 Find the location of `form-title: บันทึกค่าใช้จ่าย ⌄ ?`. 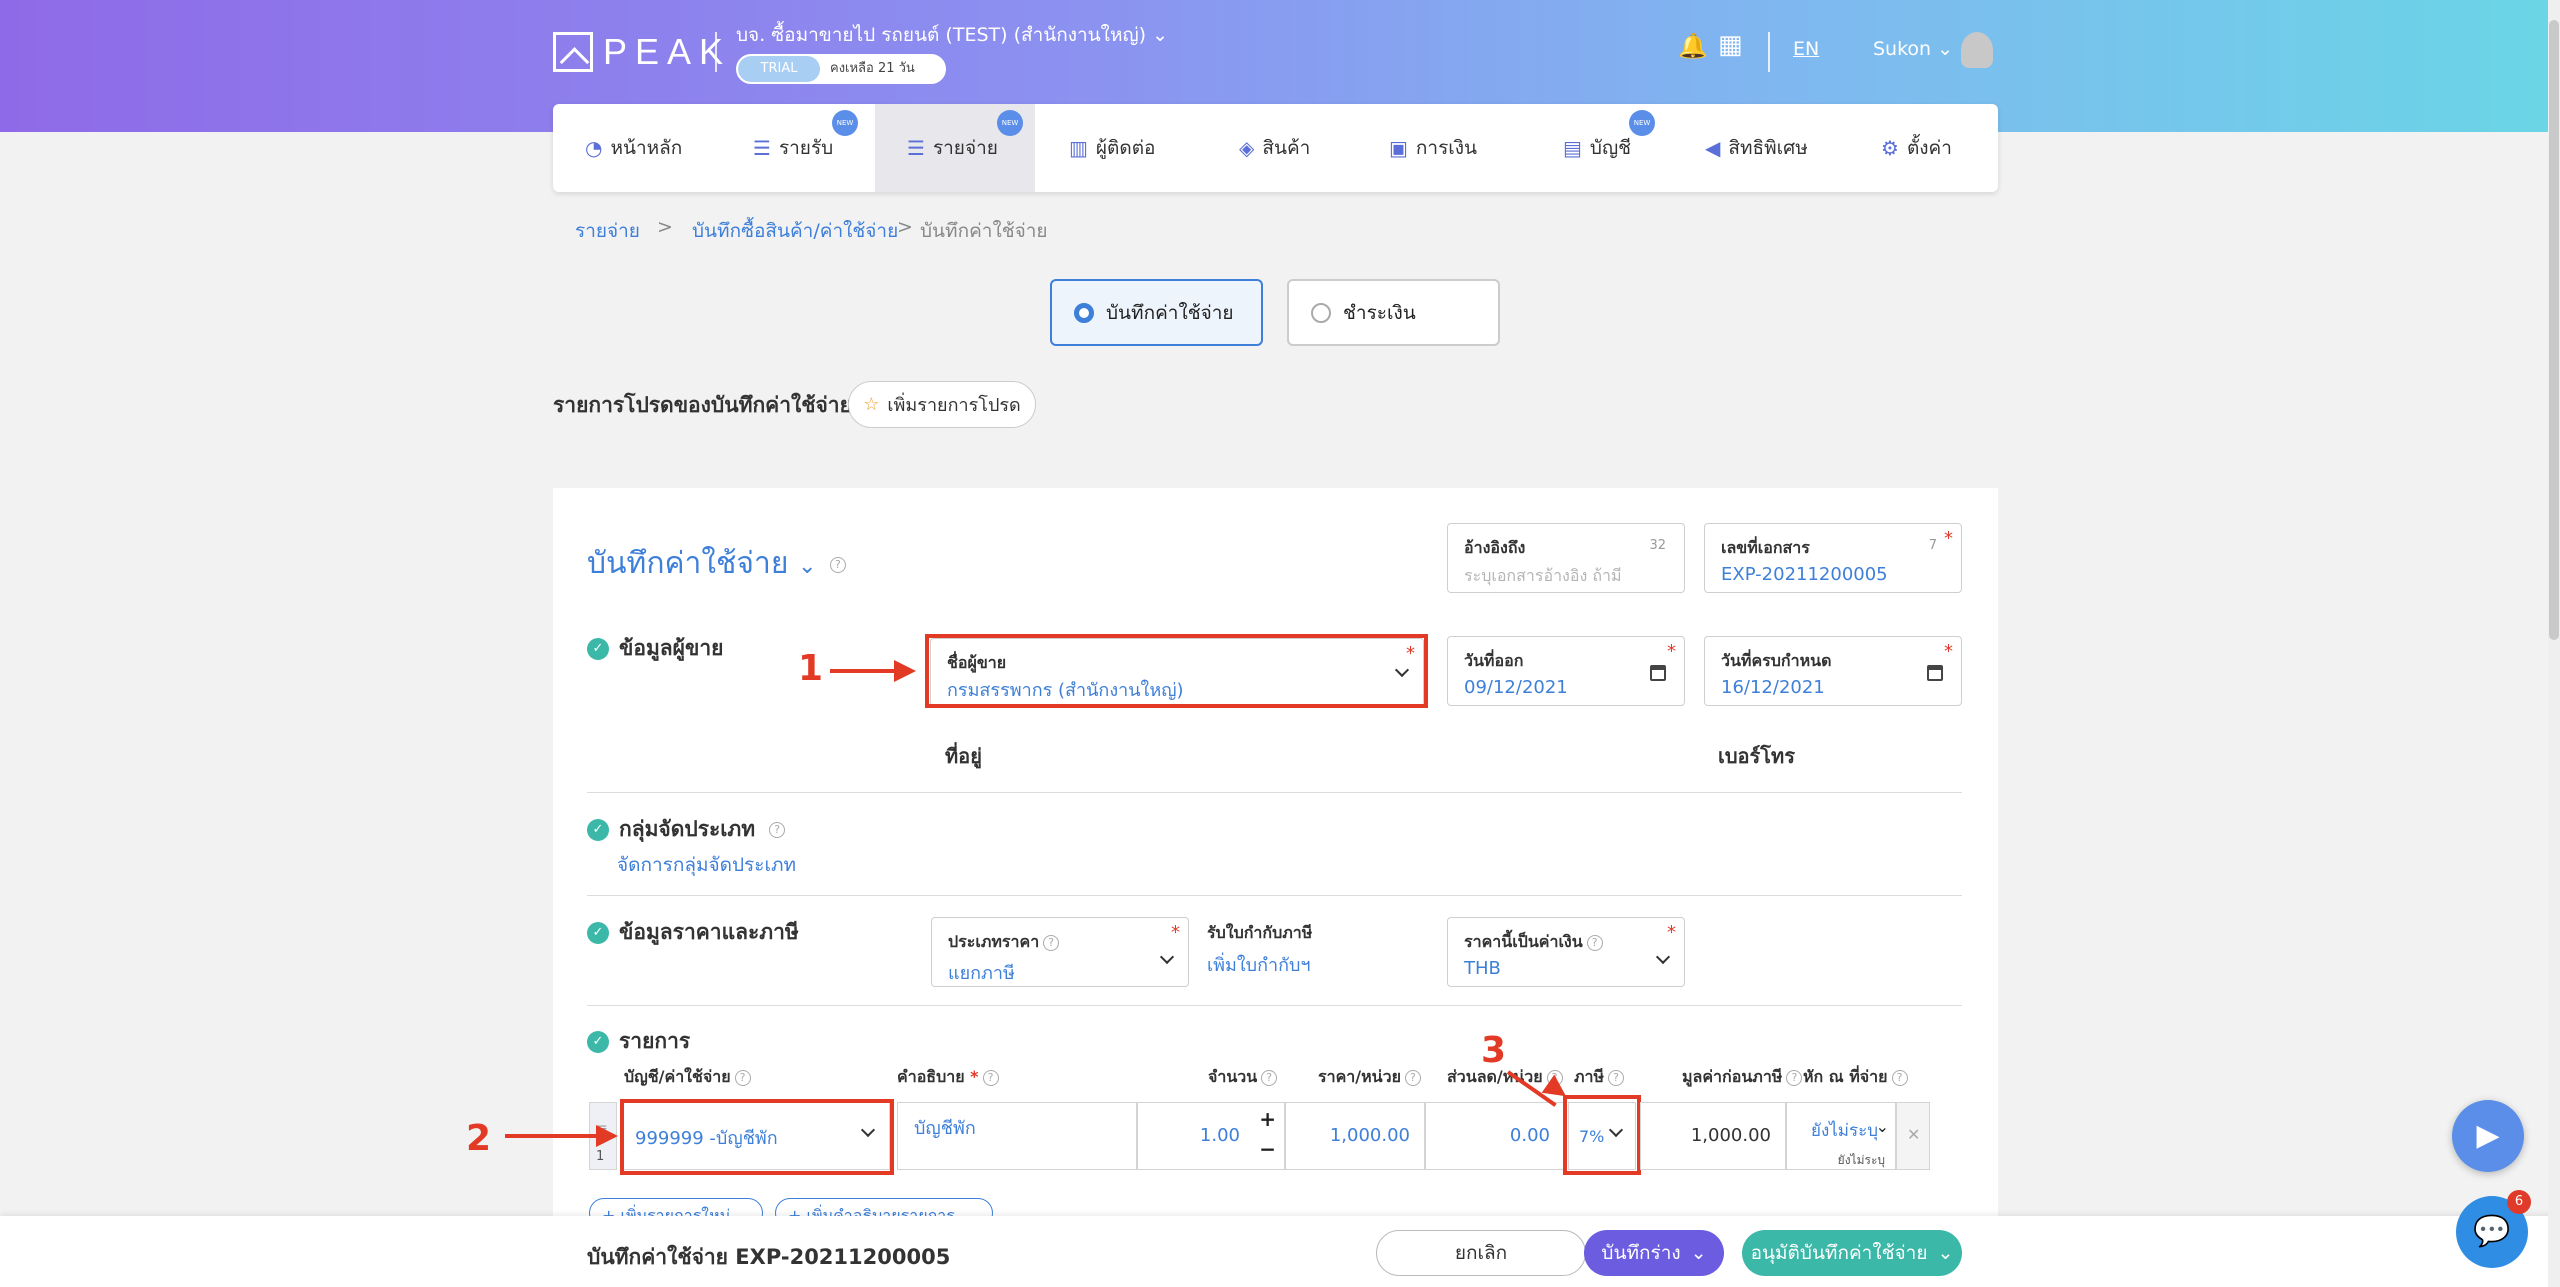

form-title: บันทึกค่าใช้จ่าย ⌄ ? is located at coordinates (716, 563).